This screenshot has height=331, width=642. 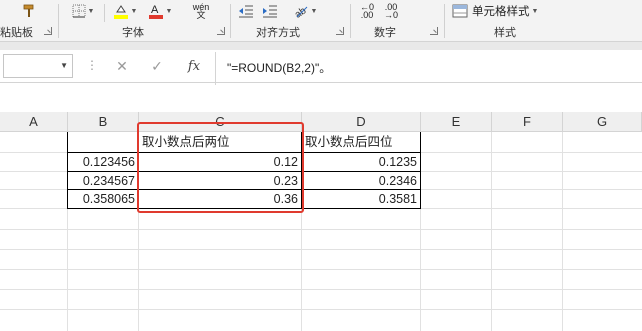 I want to click on svg-text: A, so click(x=155, y=10).